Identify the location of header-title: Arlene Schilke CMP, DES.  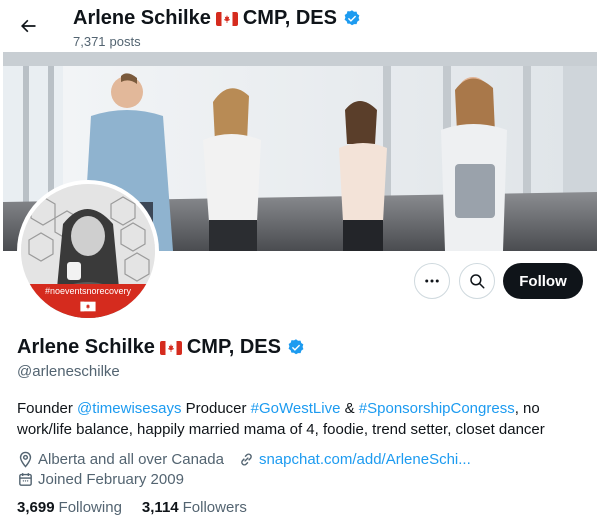
(217, 18).